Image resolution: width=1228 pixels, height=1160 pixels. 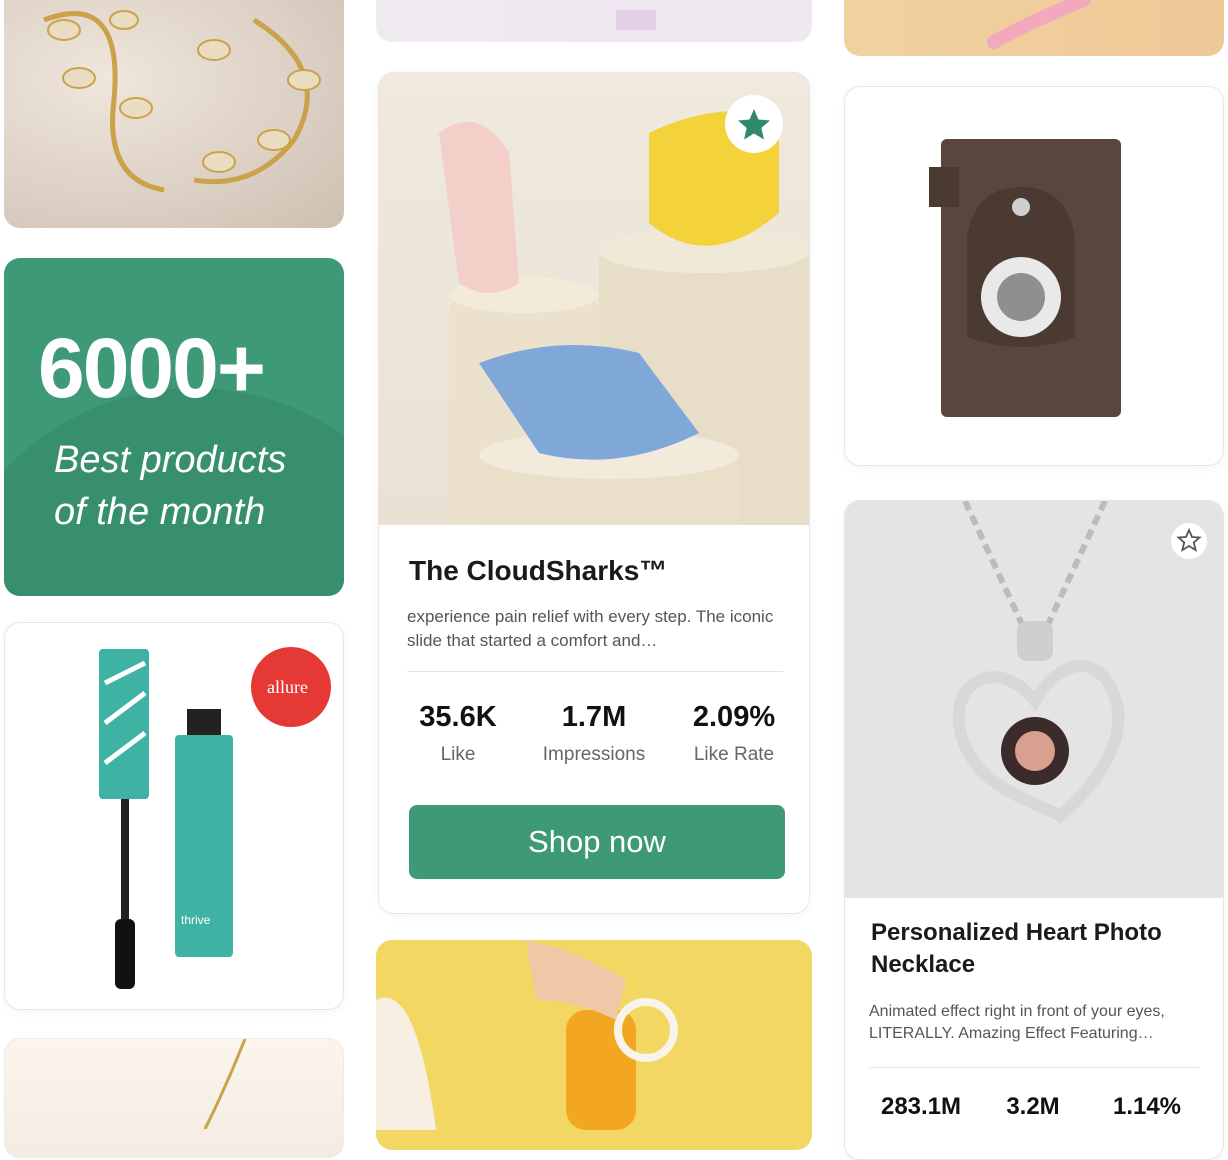 I want to click on stat-label: Like Rate, so click(x=734, y=754).